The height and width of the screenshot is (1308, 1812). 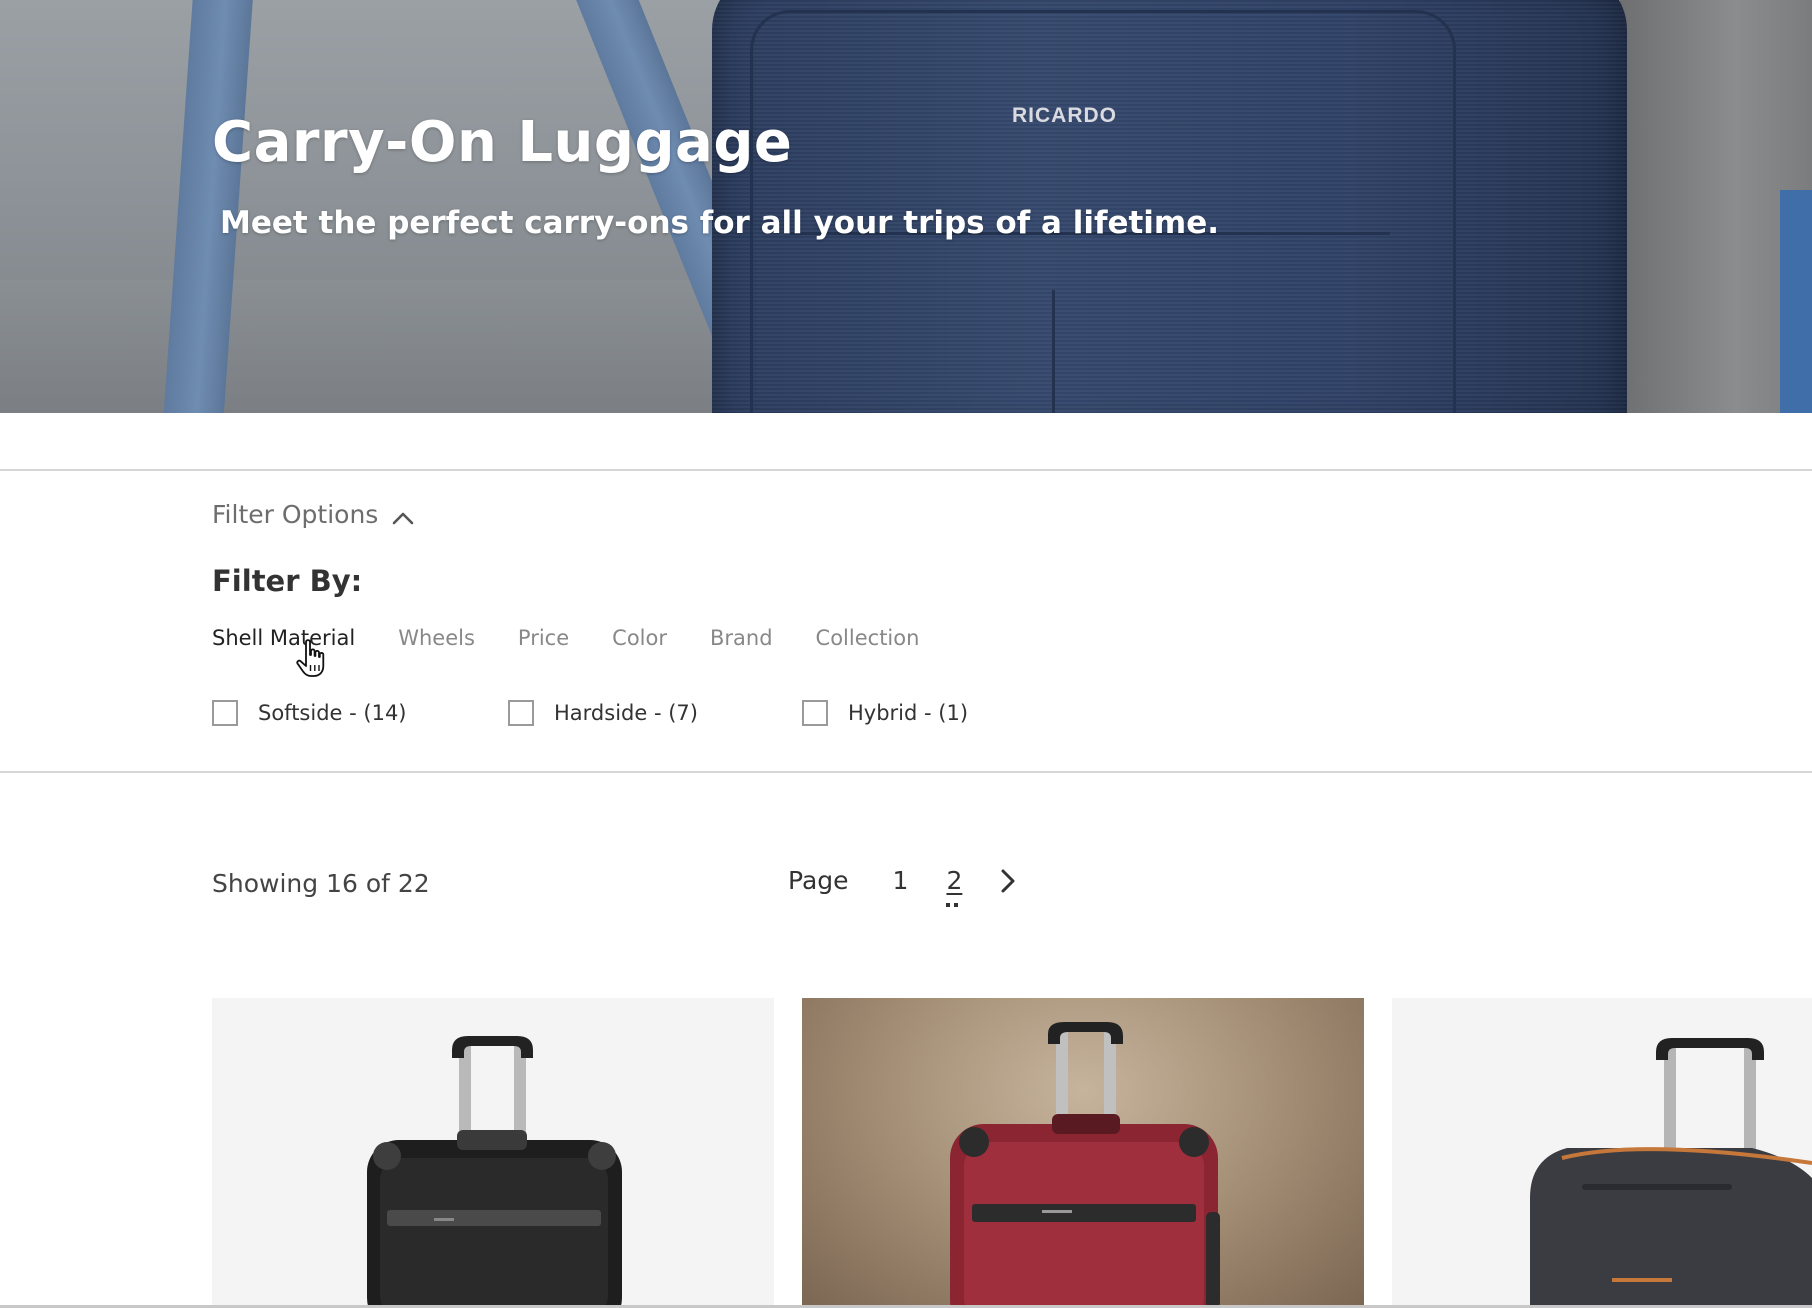 What do you see at coordinates (818, 880) in the screenshot?
I see `page-label: Page` at bounding box center [818, 880].